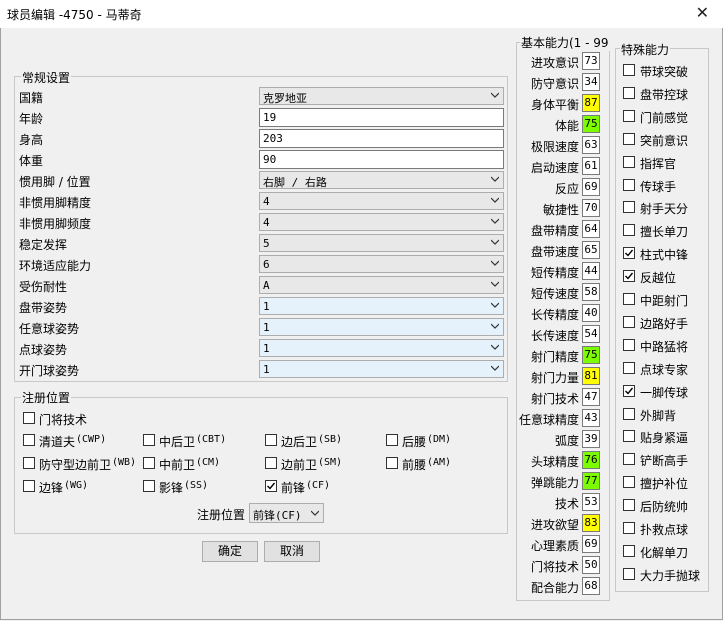  What do you see at coordinates (381, 243) in the screenshot?
I see `setting-select: 5` at bounding box center [381, 243].